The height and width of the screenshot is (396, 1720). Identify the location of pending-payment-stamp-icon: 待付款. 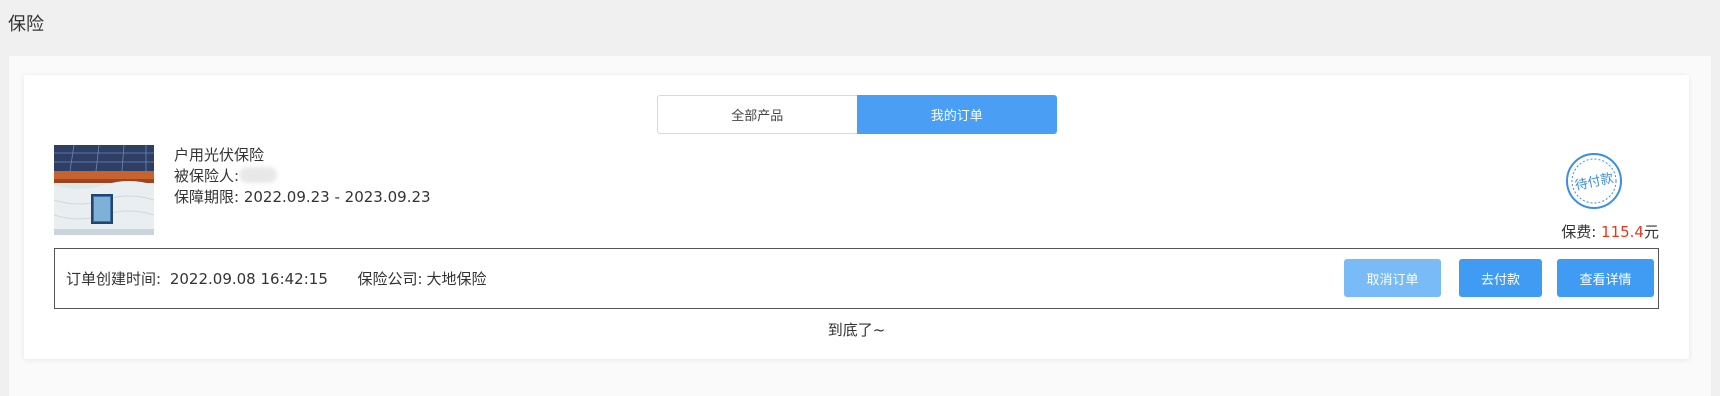
(1594, 181).